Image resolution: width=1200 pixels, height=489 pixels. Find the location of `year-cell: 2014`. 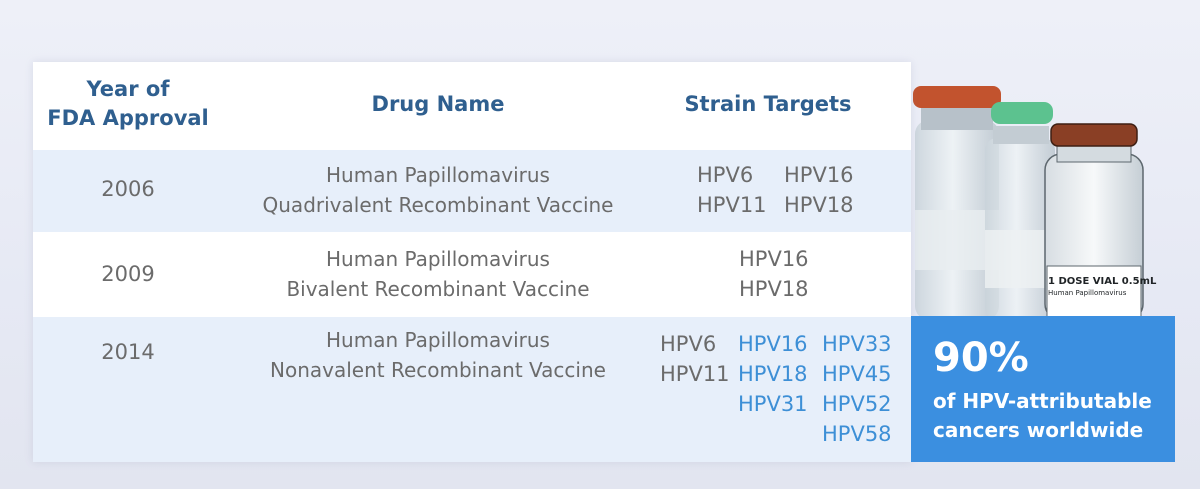

year-cell: 2014 is located at coordinates (128, 352).